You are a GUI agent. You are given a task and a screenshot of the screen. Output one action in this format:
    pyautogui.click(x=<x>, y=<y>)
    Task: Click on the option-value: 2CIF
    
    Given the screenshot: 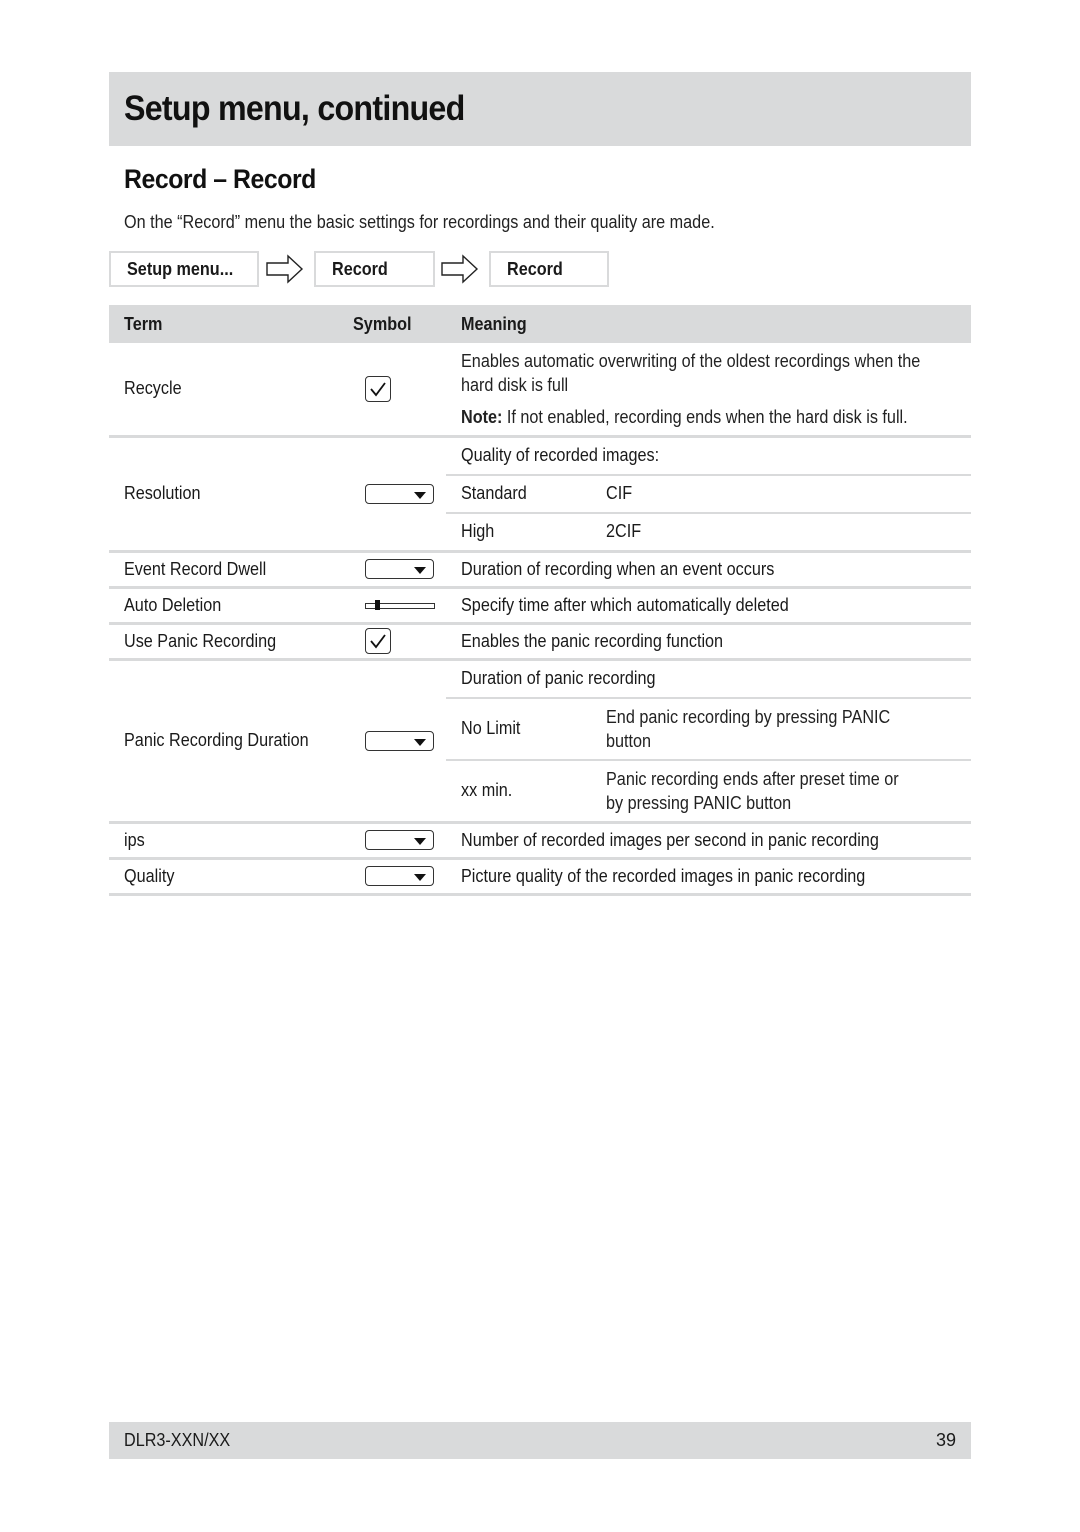 What is the action you would take?
    pyautogui.click(x=623, y=531)
    